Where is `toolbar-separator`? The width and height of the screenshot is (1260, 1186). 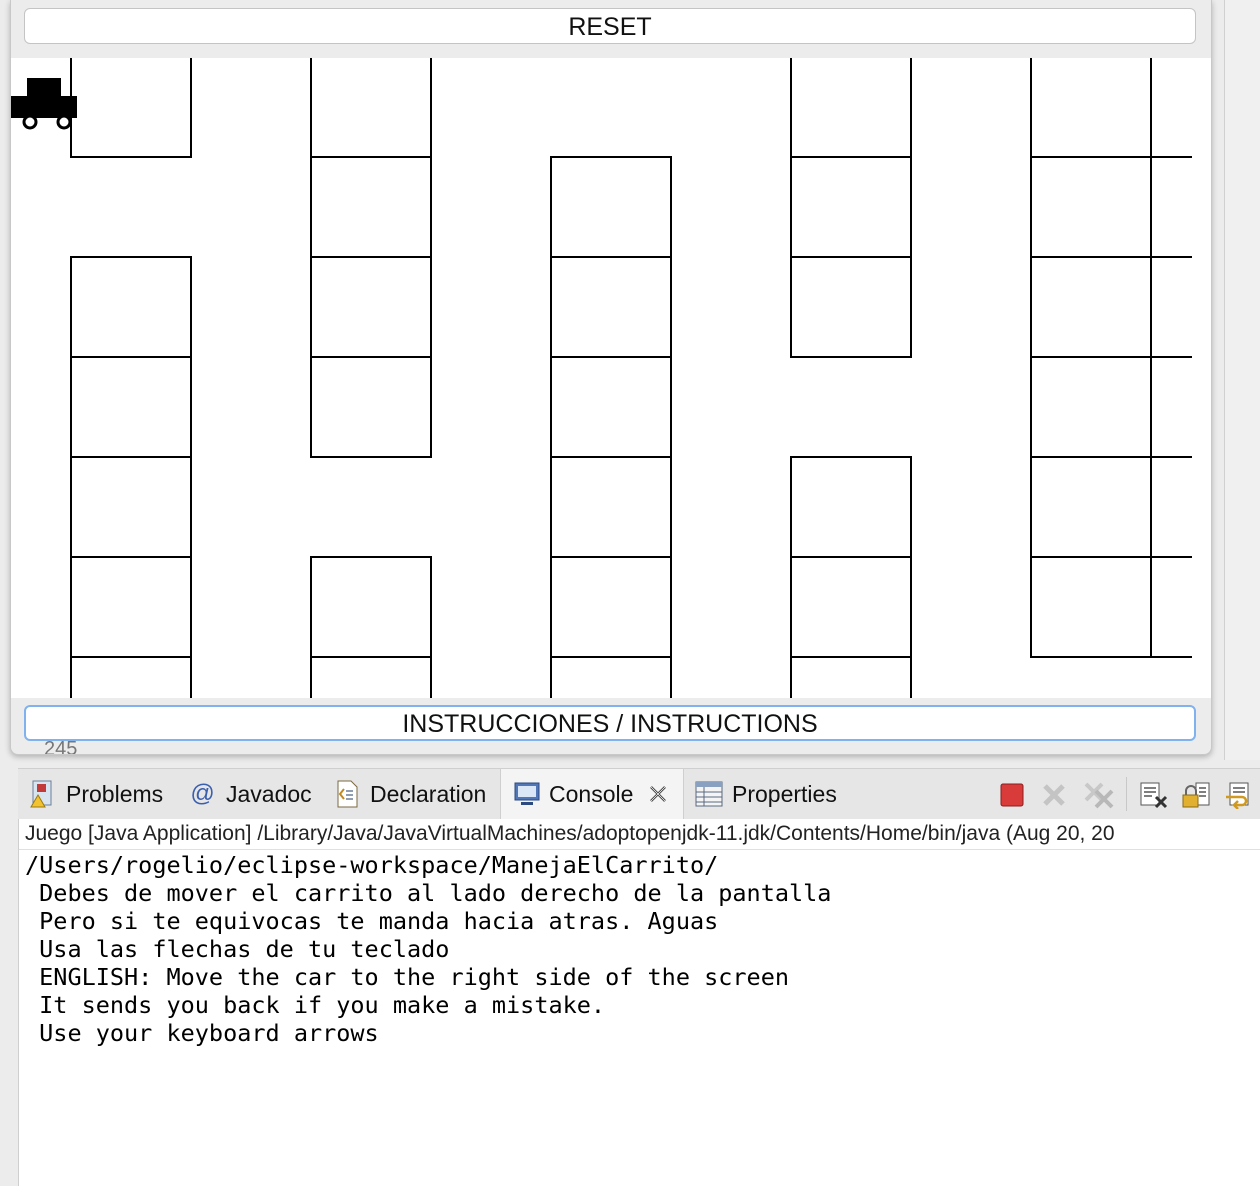 toolbar-separator is located at coordinates (1126, 794).